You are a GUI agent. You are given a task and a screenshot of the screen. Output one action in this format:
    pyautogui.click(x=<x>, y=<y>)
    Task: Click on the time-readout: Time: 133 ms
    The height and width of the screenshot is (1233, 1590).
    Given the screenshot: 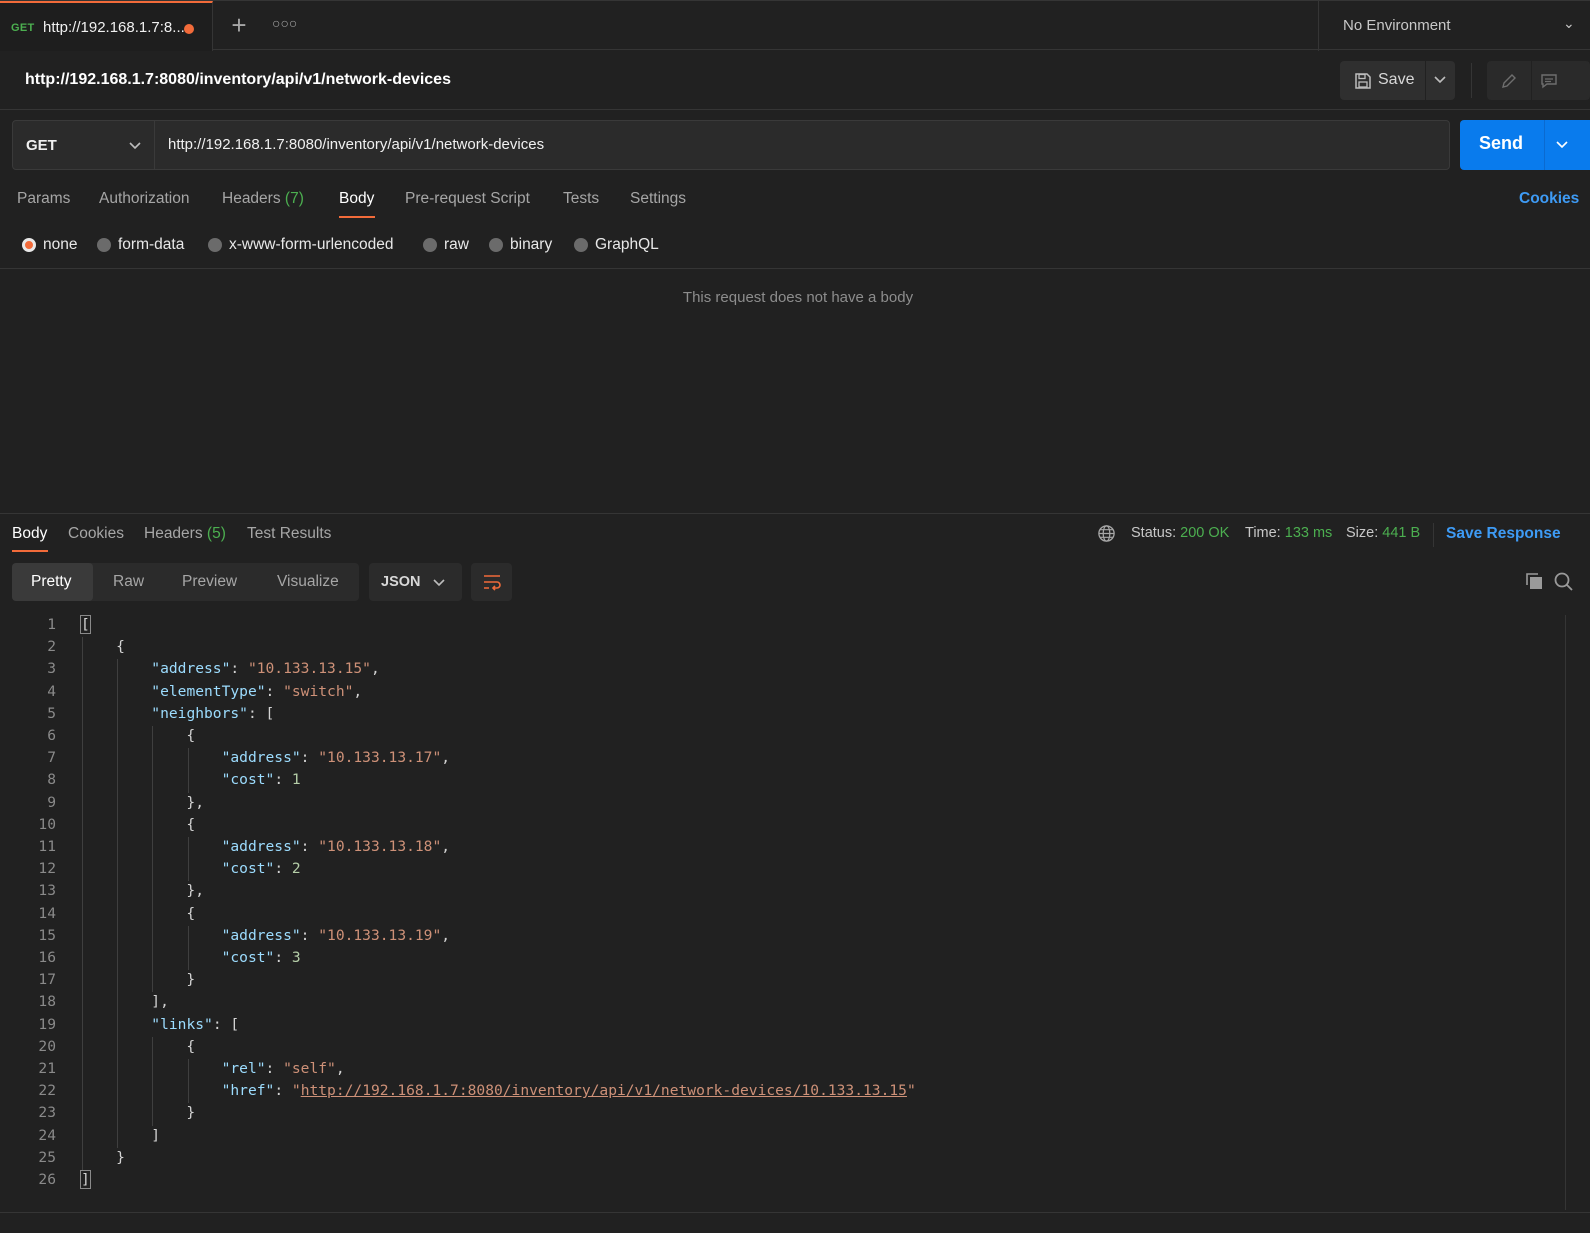 What is the action you would take?
    pyautogui.click(x=1288, y=533)
    